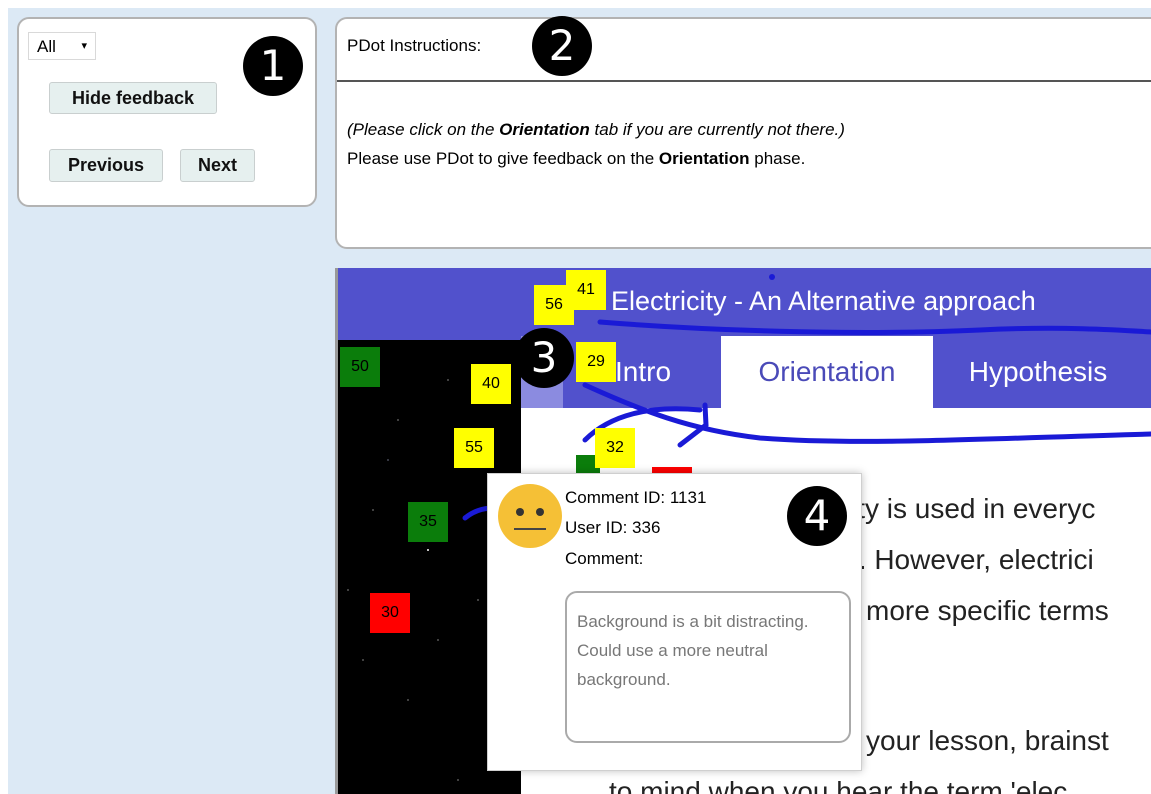 This screenshot has height=794, width=1151. I want to click on annotation-badge-1: 1, so click(273, 66).